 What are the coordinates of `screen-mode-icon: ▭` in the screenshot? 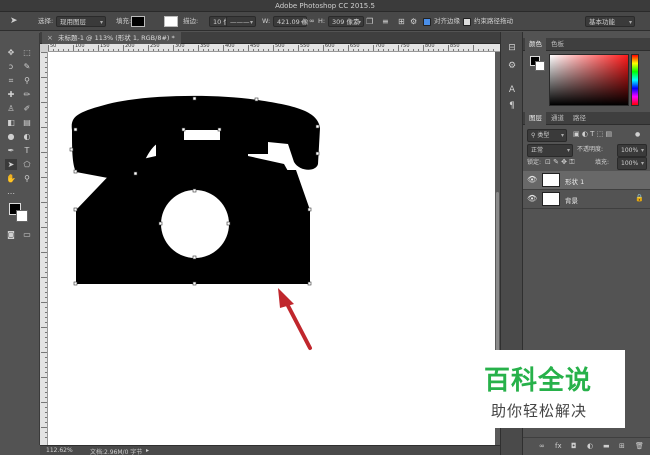 It's located at (27, 234).